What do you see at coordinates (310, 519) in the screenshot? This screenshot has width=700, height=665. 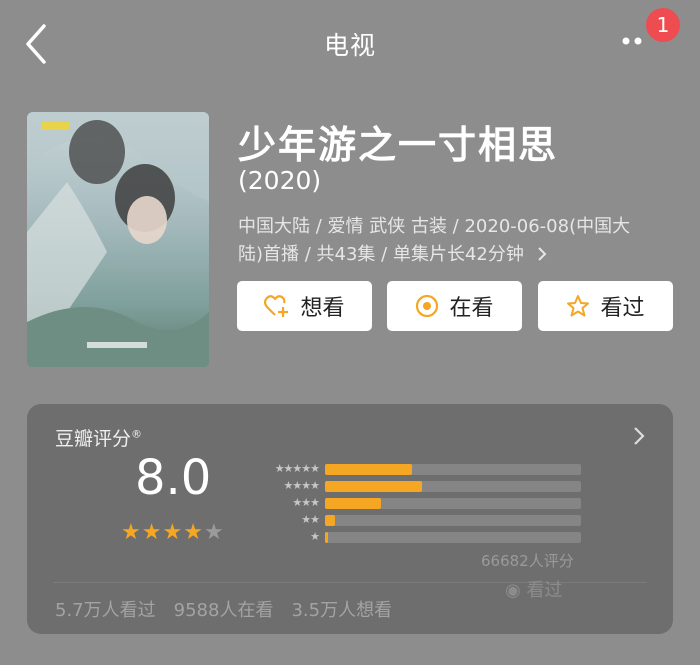 I see `distribution-star-icon: ★★` at bounding box center [310, 519].